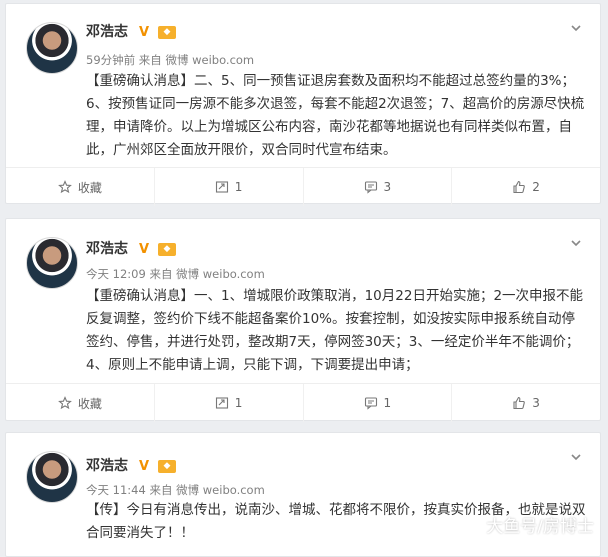 The width and height of the screenshot is (608, 557). Describe the element at coordinates (536, 403) in the screenshot. I see `like-count: 3` at that location.